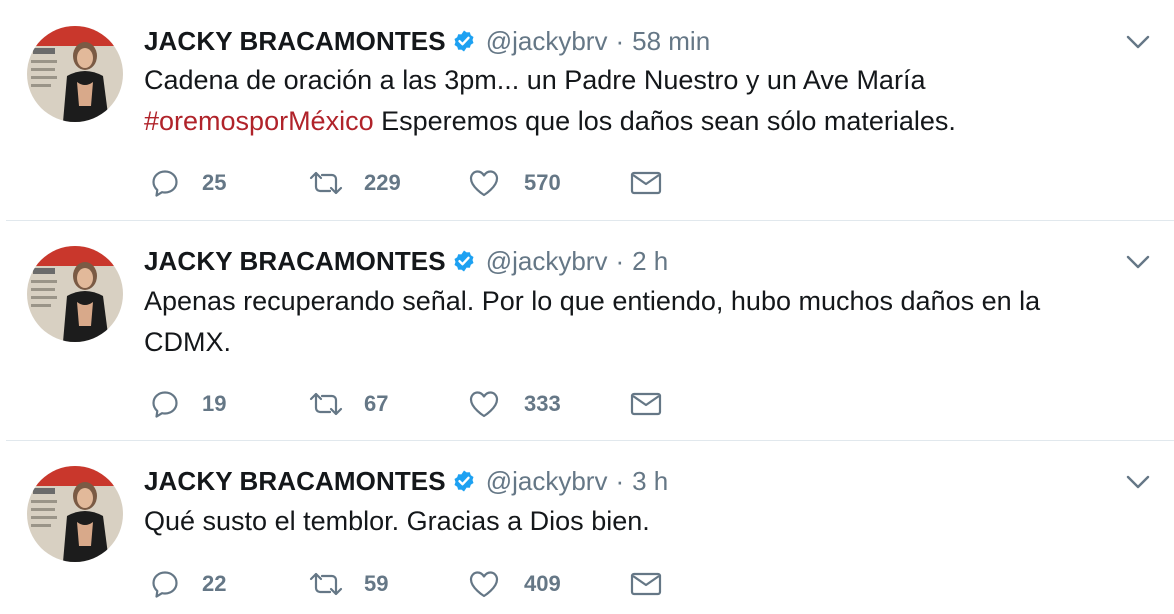 The width and height of the screenshot is (1174, 614). Describe the element at coordinates (348, 584) in the screenshot. I see `retweet-button: 59` at that location.